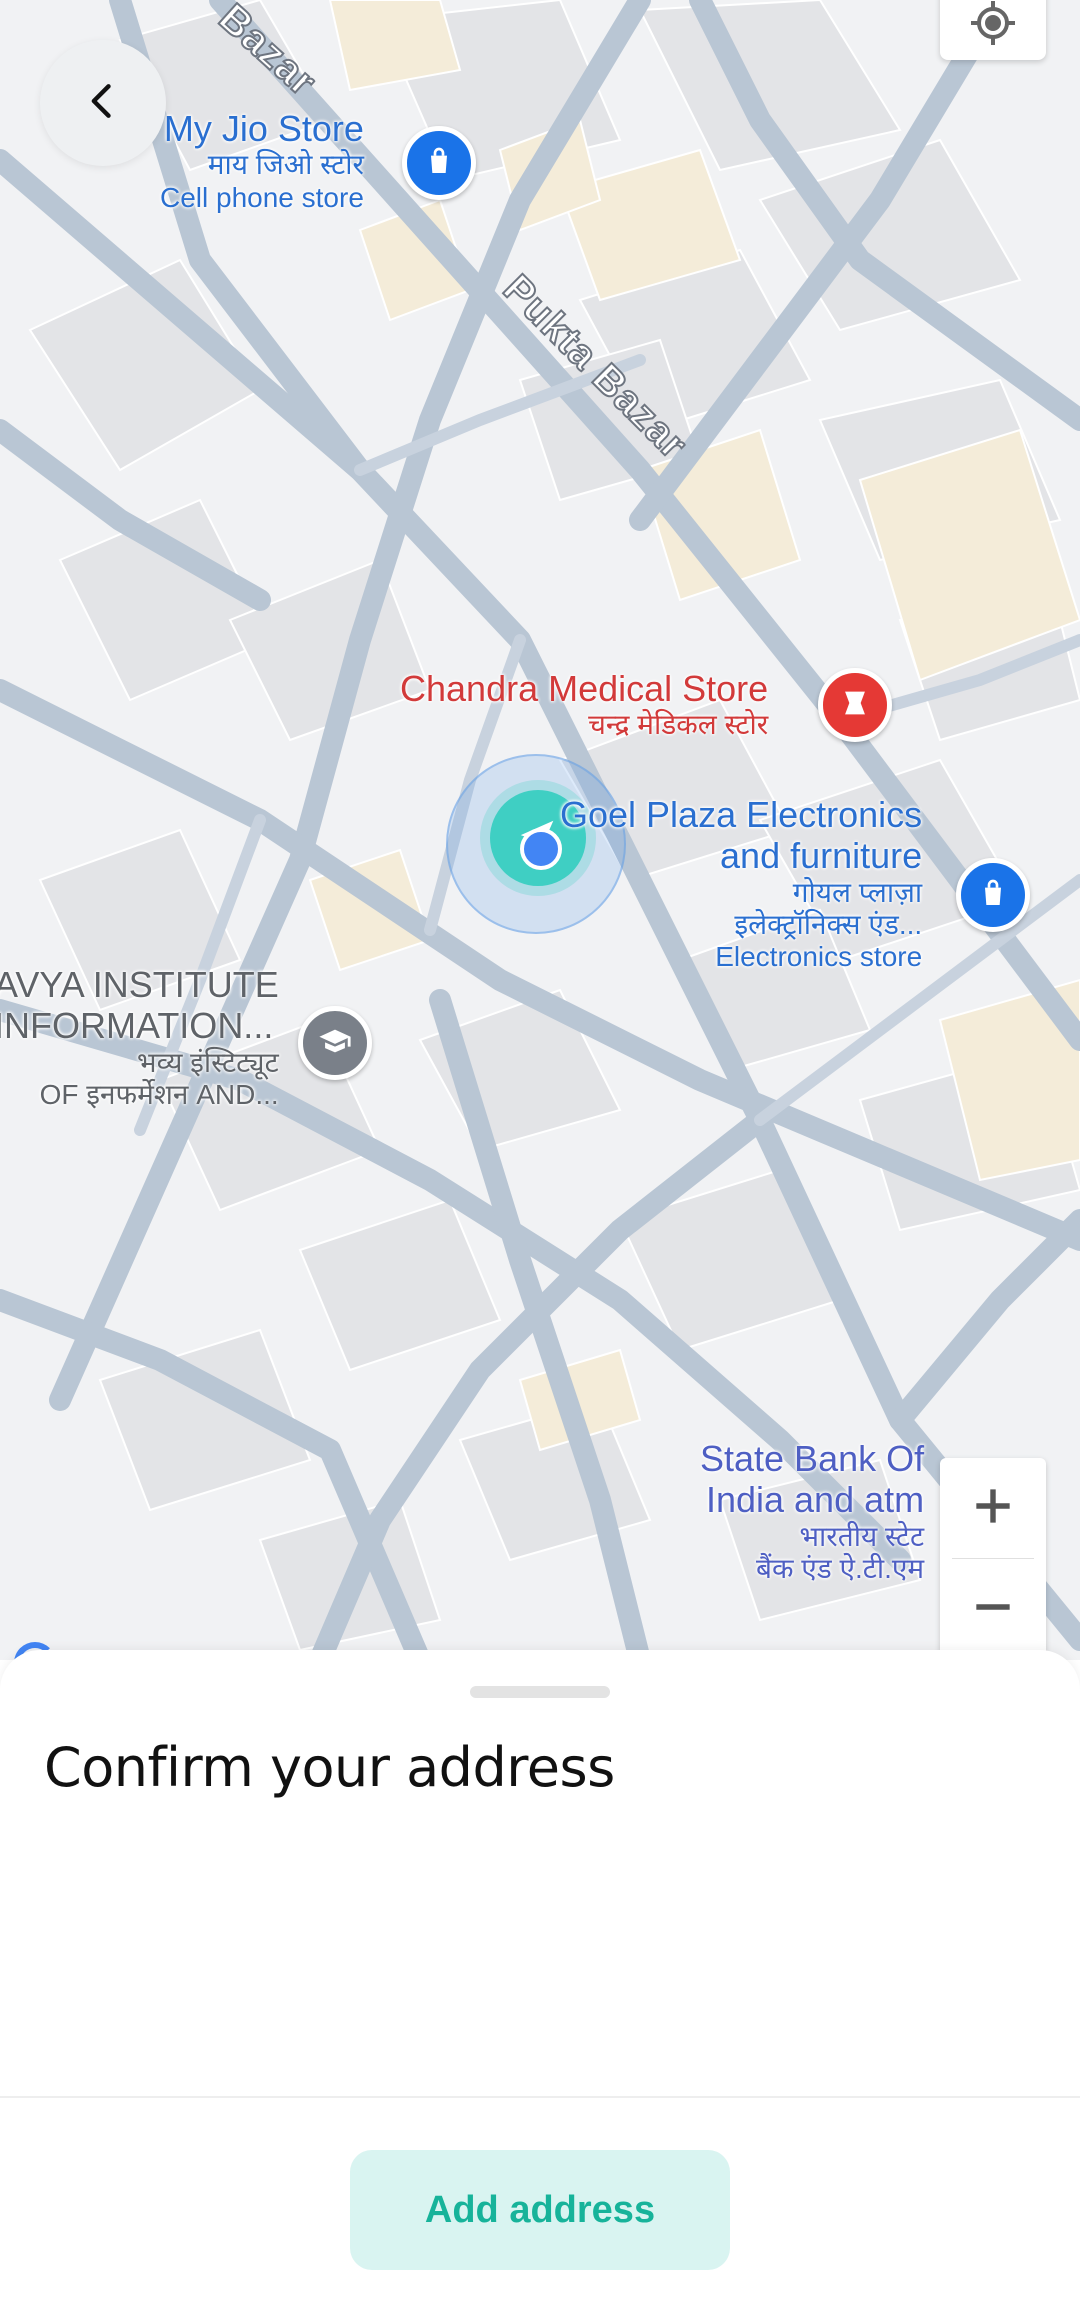  I want to click on plus-icon, so click(993, 1508).